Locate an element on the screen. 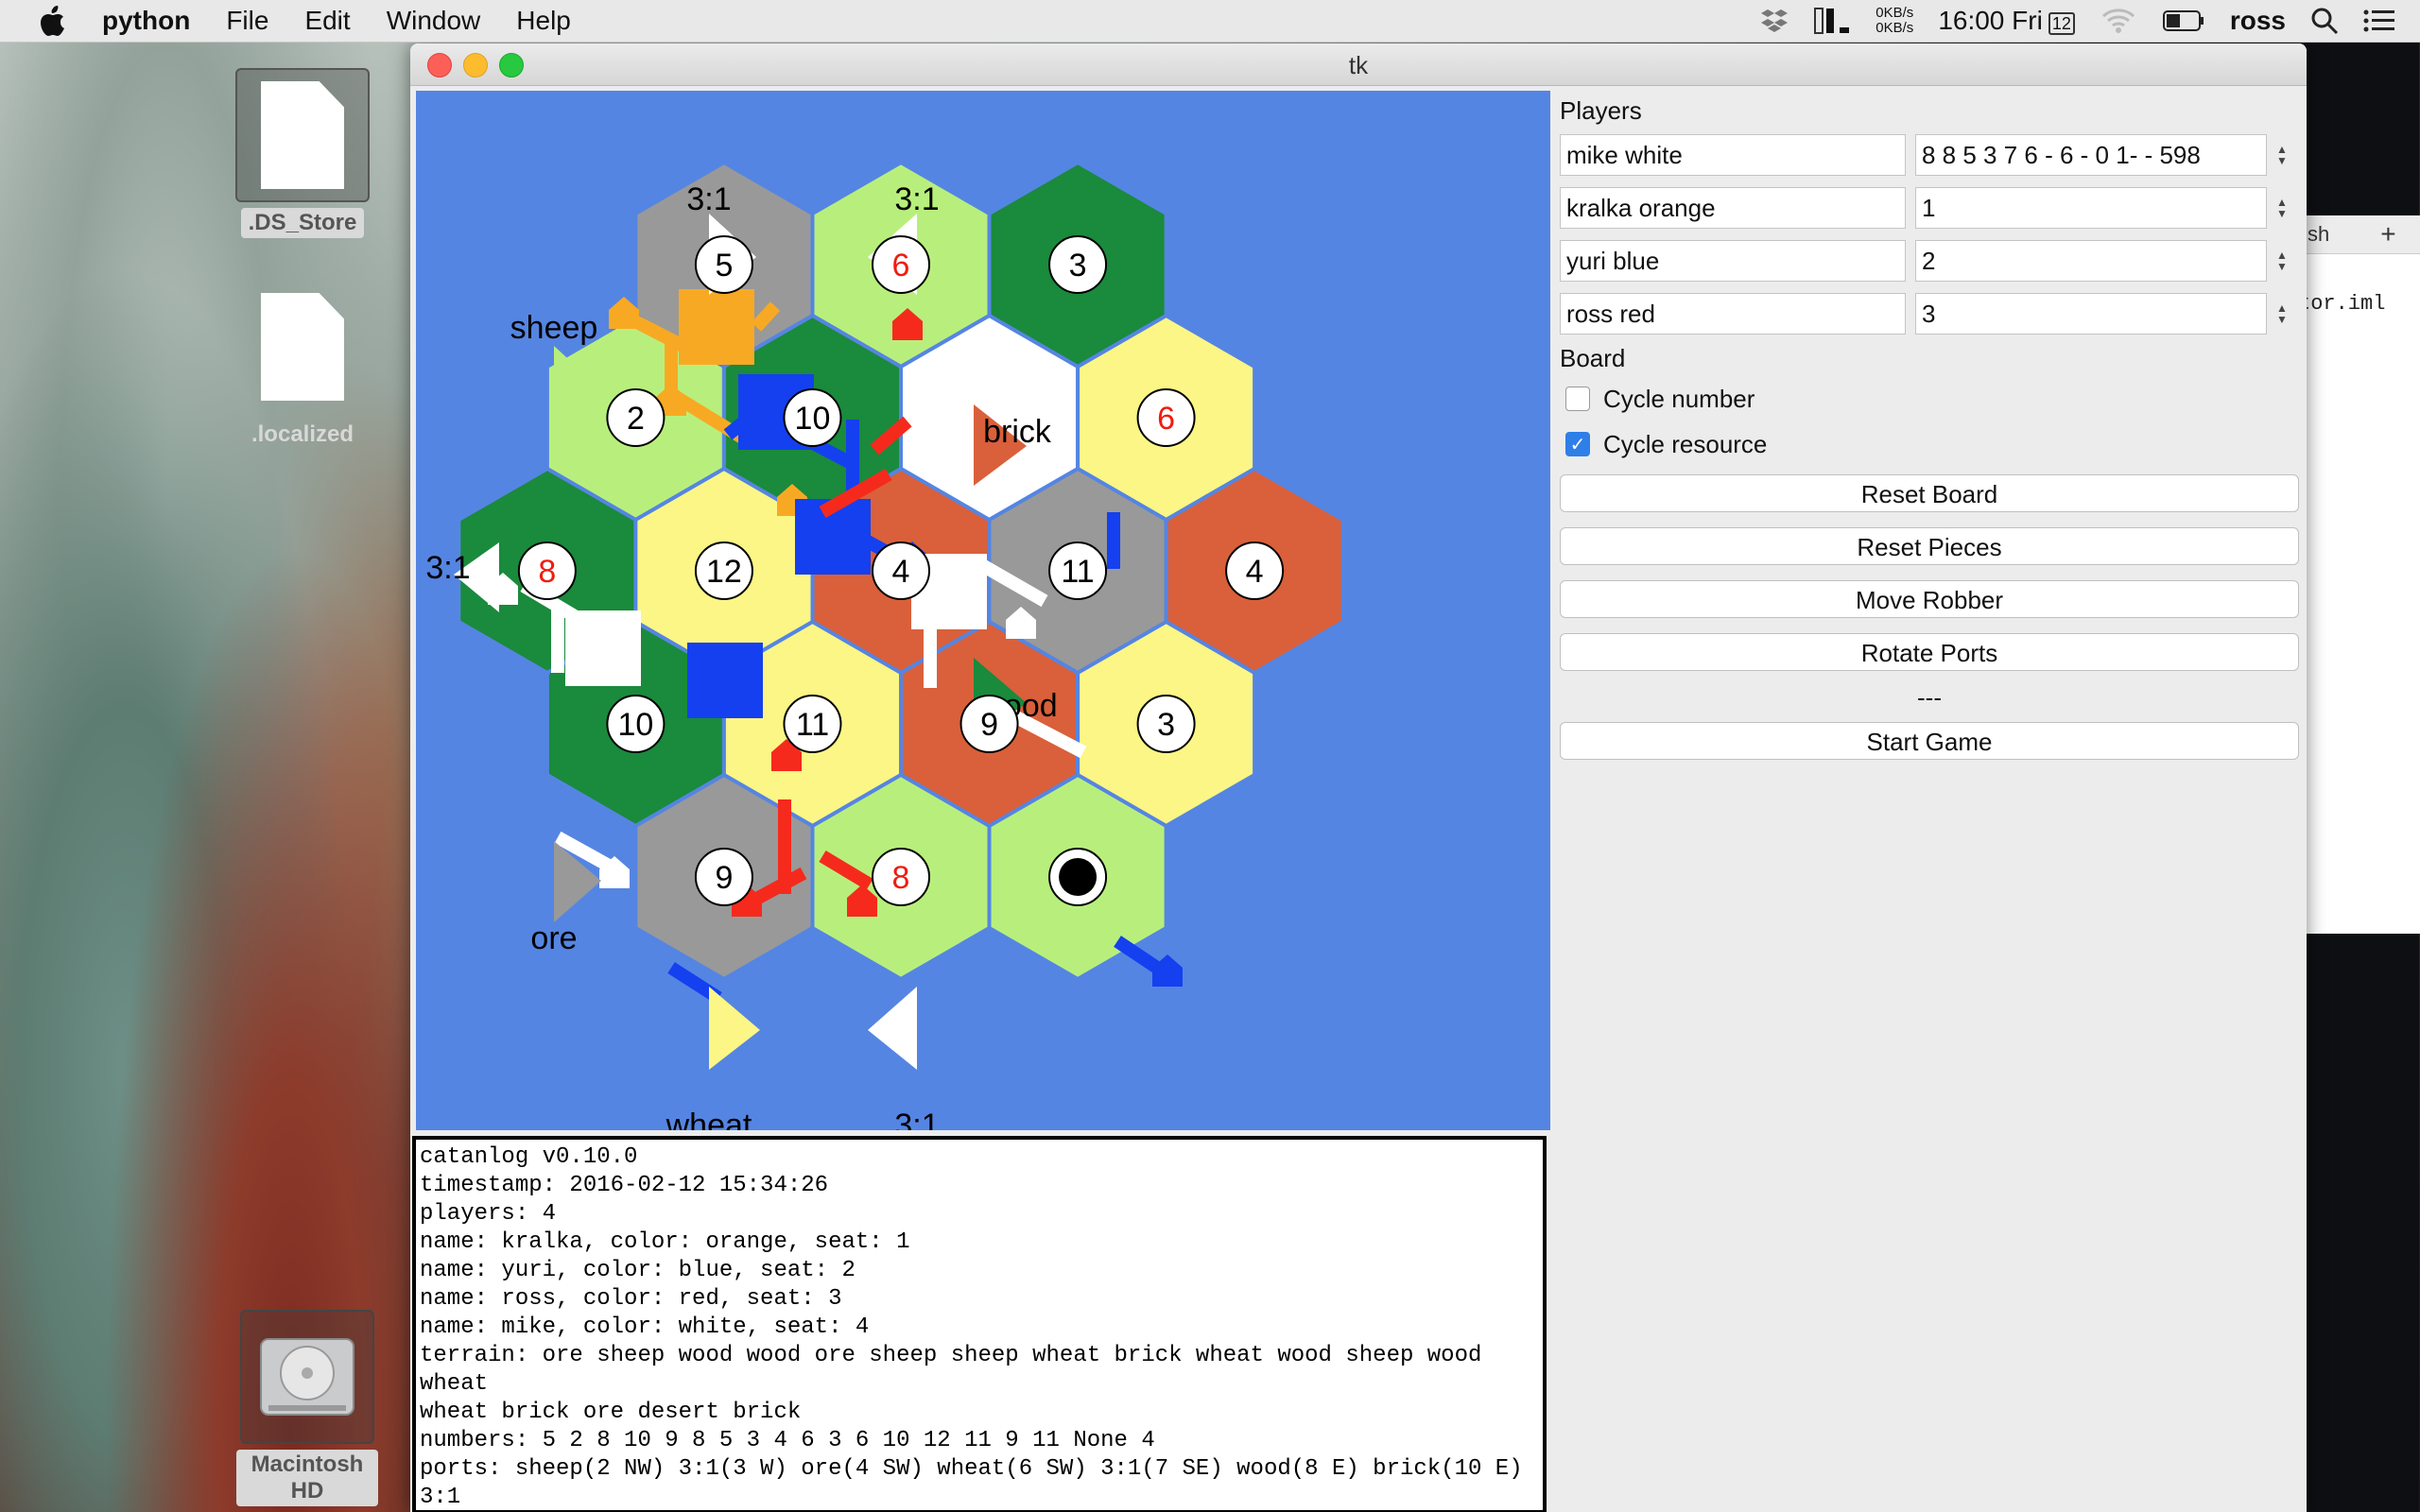 The image size is (2420, 1512). cycle-number-checkbox: Cycle number is located at coordinates (1930, 398).